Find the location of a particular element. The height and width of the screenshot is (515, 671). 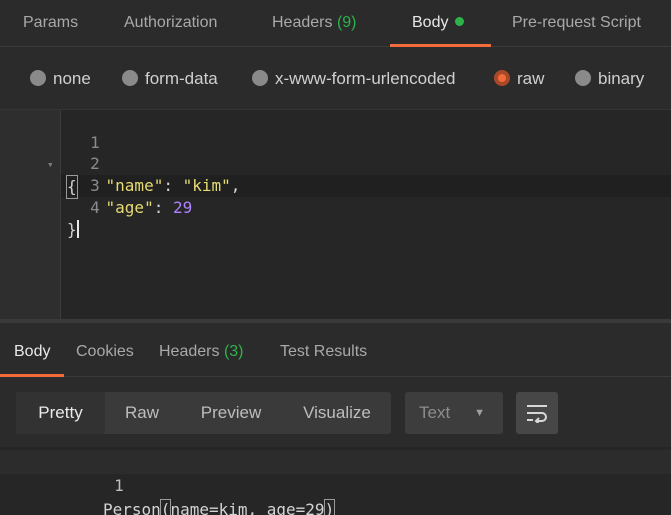

status-dot-icon is located at coordinates (460, 21).